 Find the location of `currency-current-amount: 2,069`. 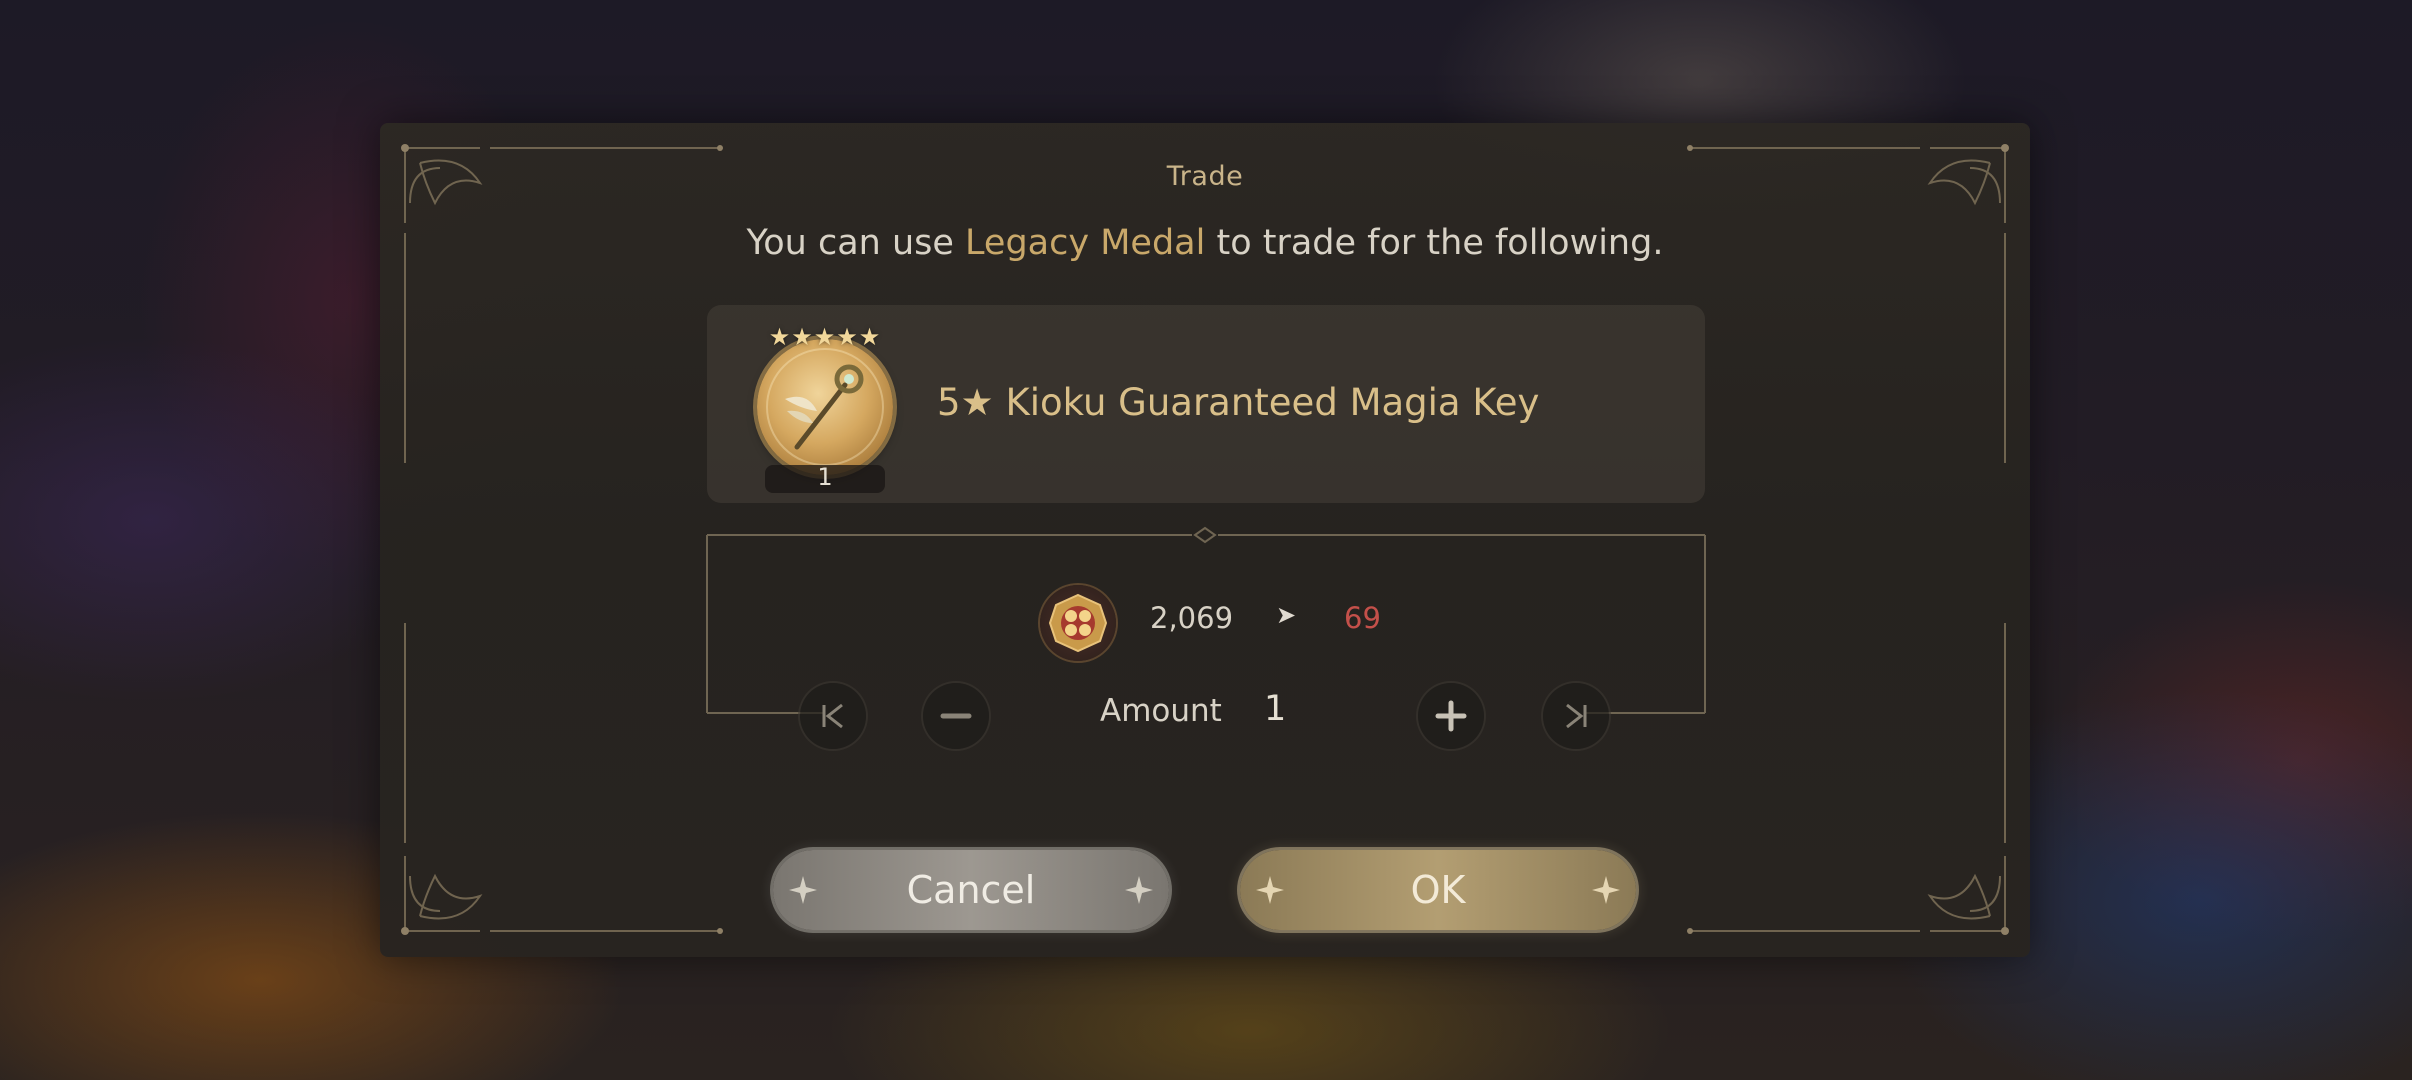

currency-current-amount: 2,069 is located at coordinates (1192, 618).